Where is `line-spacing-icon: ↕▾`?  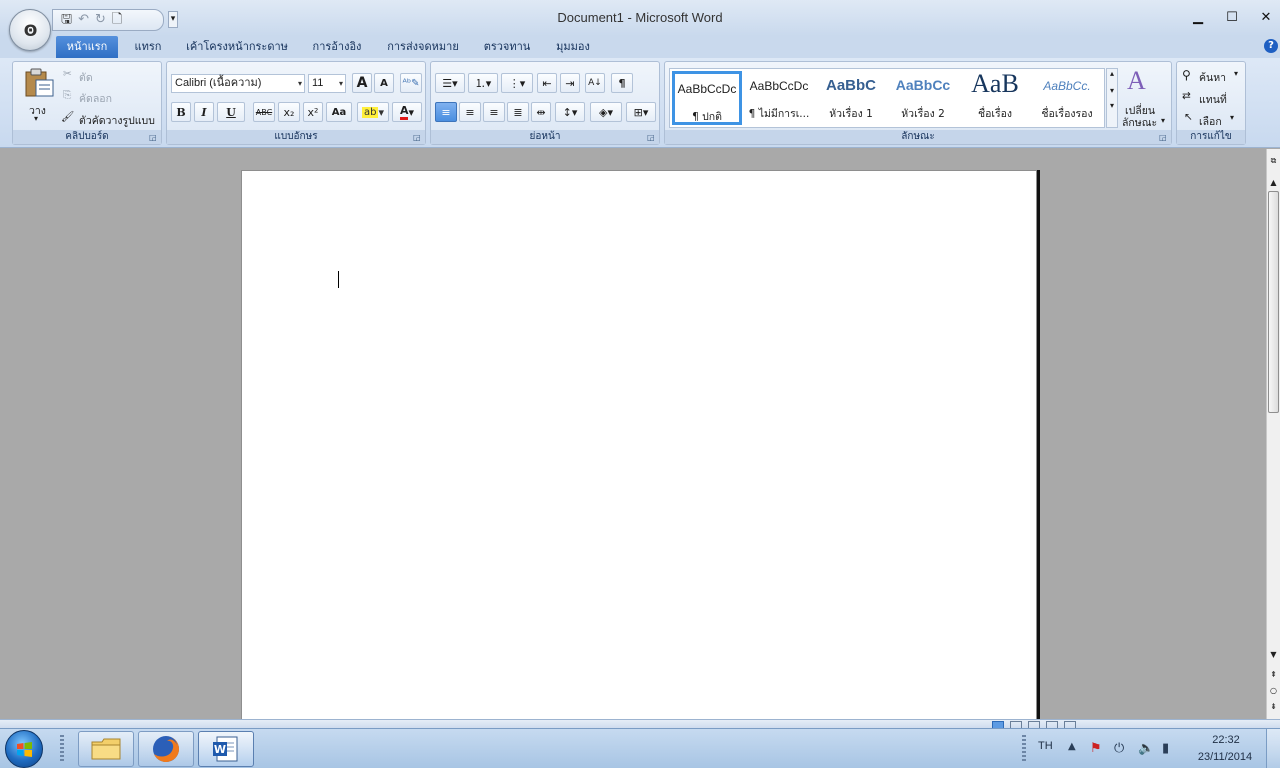
line-spacing-icon: ↕▾ is located at coordinates (570, 112).